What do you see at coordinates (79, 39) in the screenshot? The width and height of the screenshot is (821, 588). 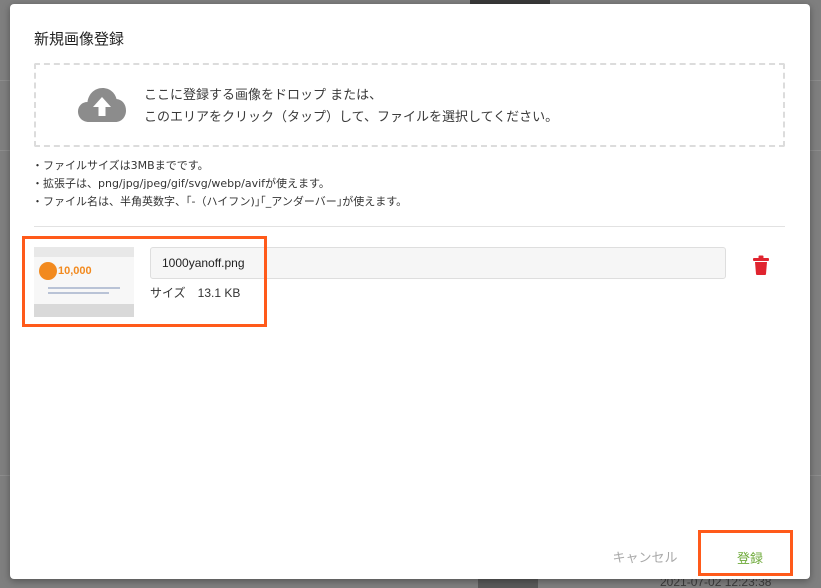 I see `dialog-title: 新規画像登録` at bounding box center [79, 39].